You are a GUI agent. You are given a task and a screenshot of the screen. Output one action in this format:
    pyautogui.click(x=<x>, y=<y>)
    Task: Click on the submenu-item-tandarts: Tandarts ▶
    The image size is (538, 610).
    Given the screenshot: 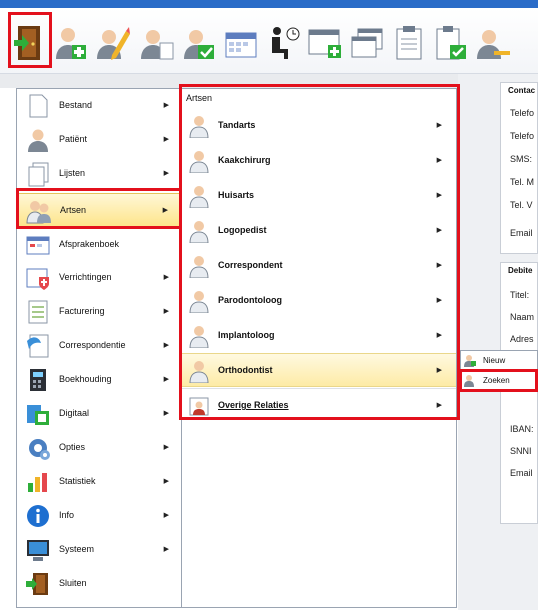 What is the action you would take?
    pyautogui.click(x=319, y=126)
    